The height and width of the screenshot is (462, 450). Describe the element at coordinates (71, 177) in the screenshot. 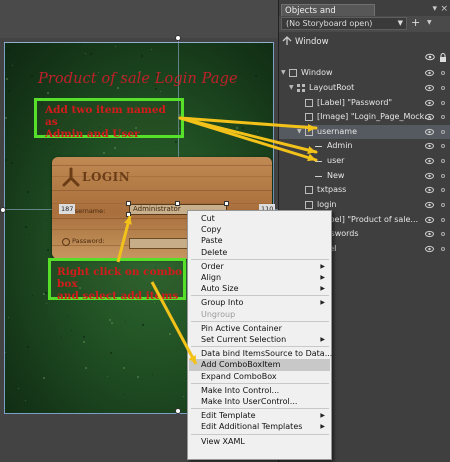

I see `login-logo-icon` at that location.